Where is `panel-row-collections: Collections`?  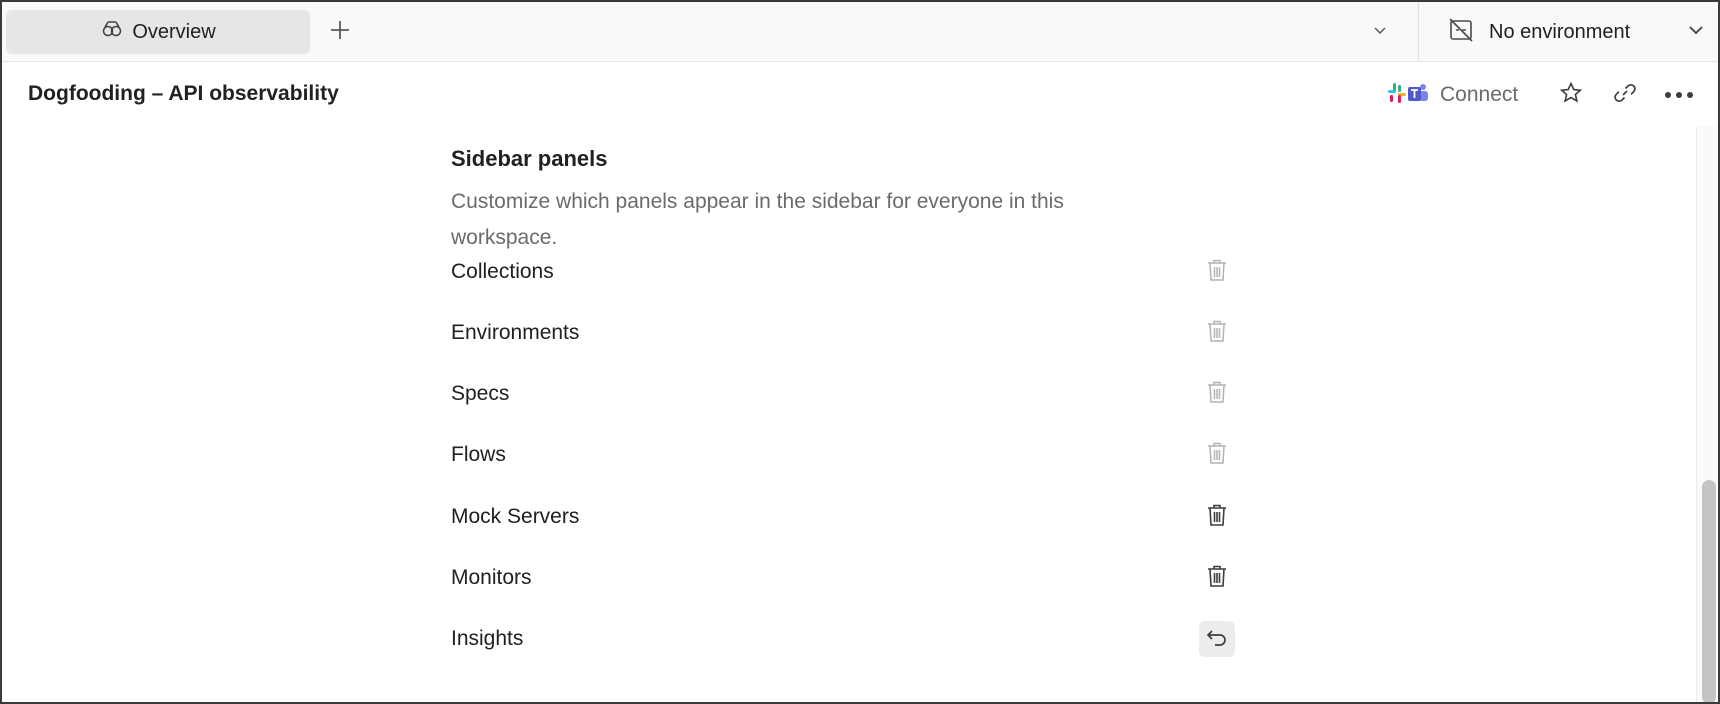 panel-row-collections: Collections is located at coordinates (844, 272).